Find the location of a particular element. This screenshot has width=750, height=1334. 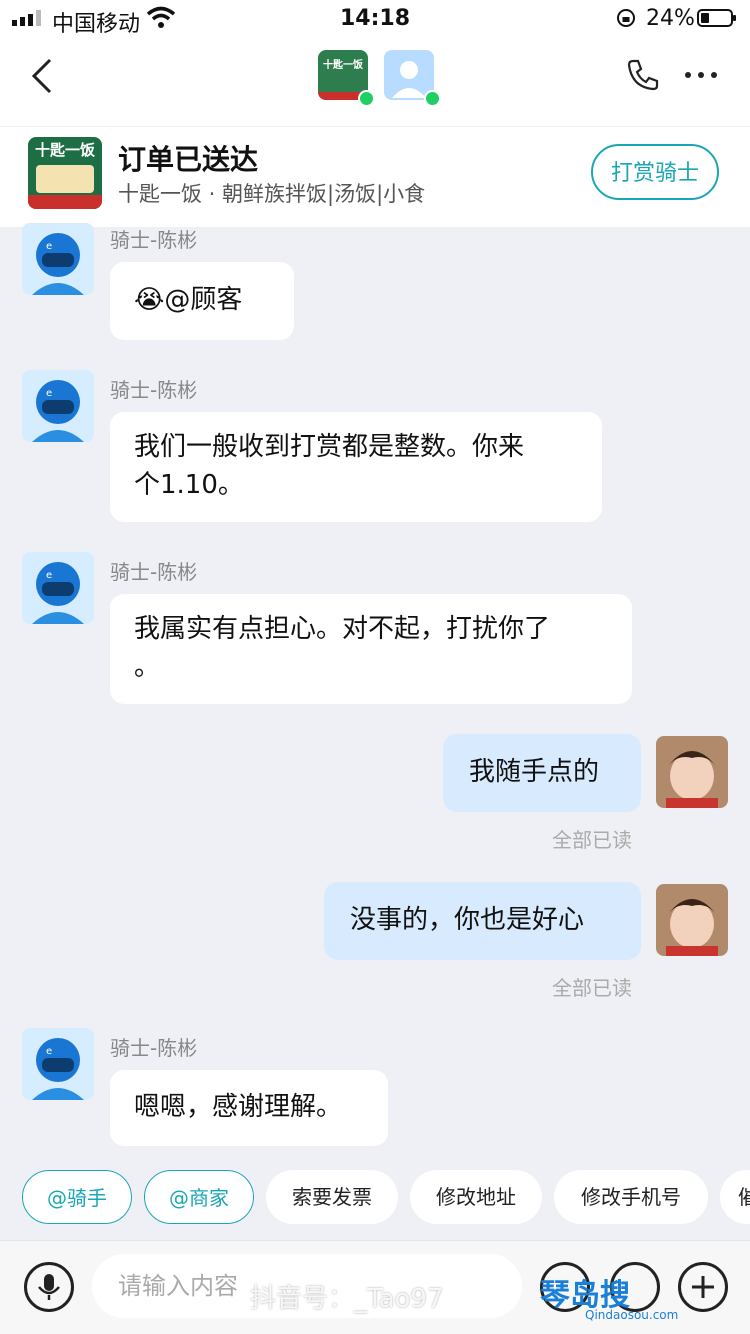

quick-reply-at-rider: @骑手 is located at coordinates (77, 1197).